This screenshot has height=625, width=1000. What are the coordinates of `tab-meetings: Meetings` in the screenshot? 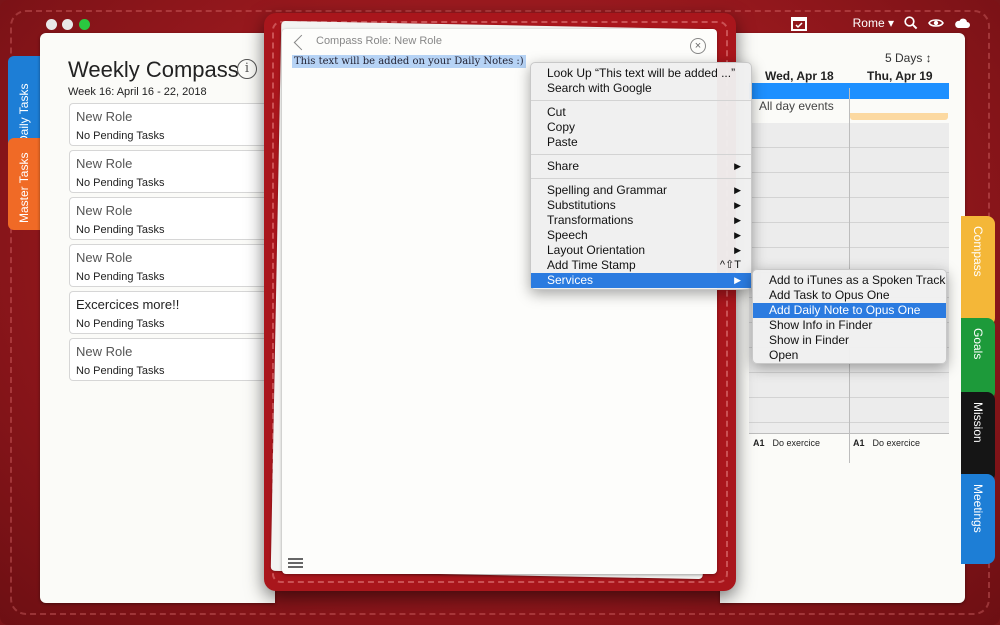 It's located at (978, 519).